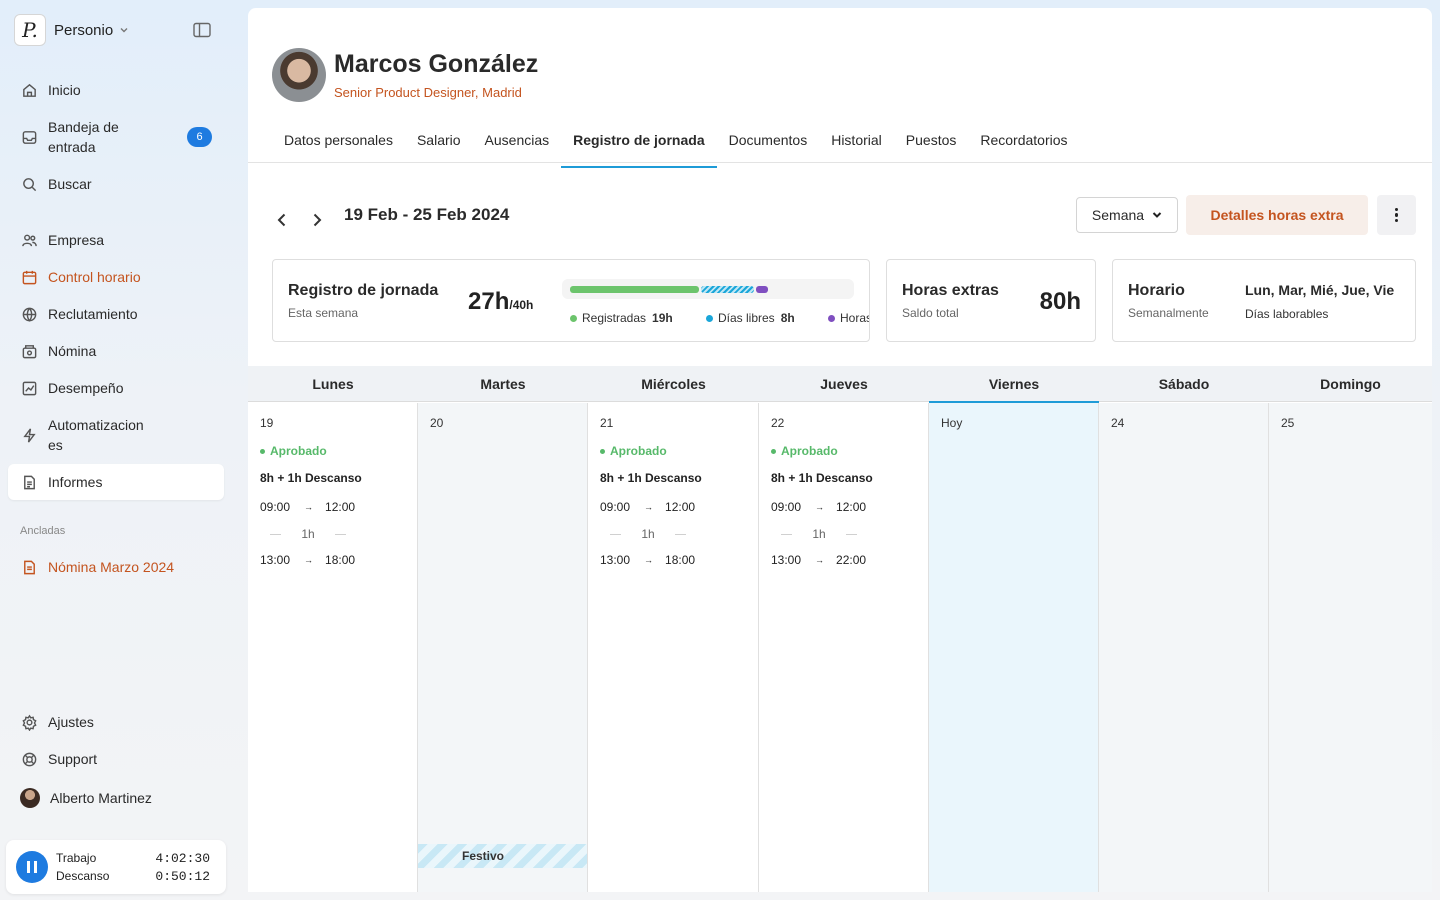  I want to click on pause-button, so click(32, 867).